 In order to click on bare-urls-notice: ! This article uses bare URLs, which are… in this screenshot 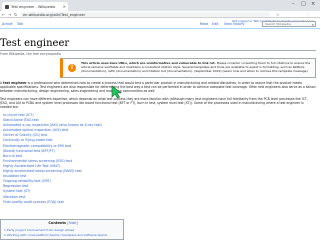, I will do `click(188, 68)`.